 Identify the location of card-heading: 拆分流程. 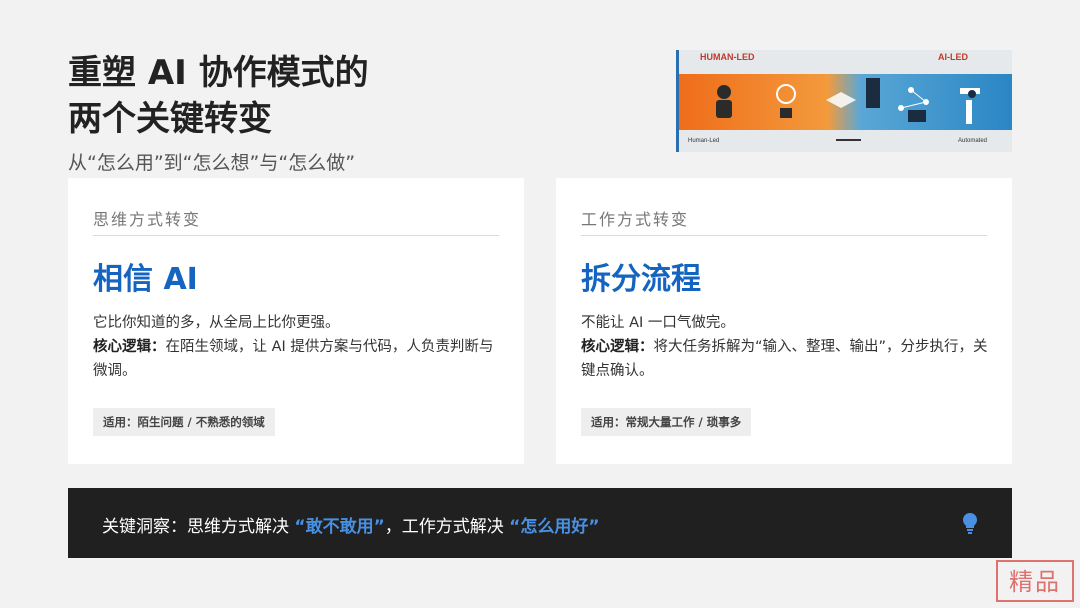
(641, 279).